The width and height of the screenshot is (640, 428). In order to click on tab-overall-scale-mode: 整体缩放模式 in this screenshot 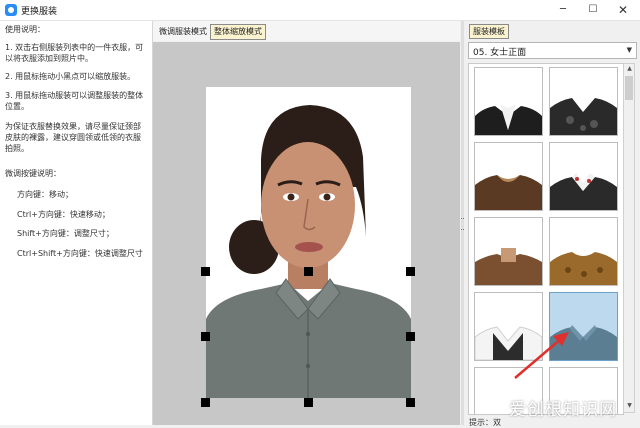, I will do `click(238, 32)`.